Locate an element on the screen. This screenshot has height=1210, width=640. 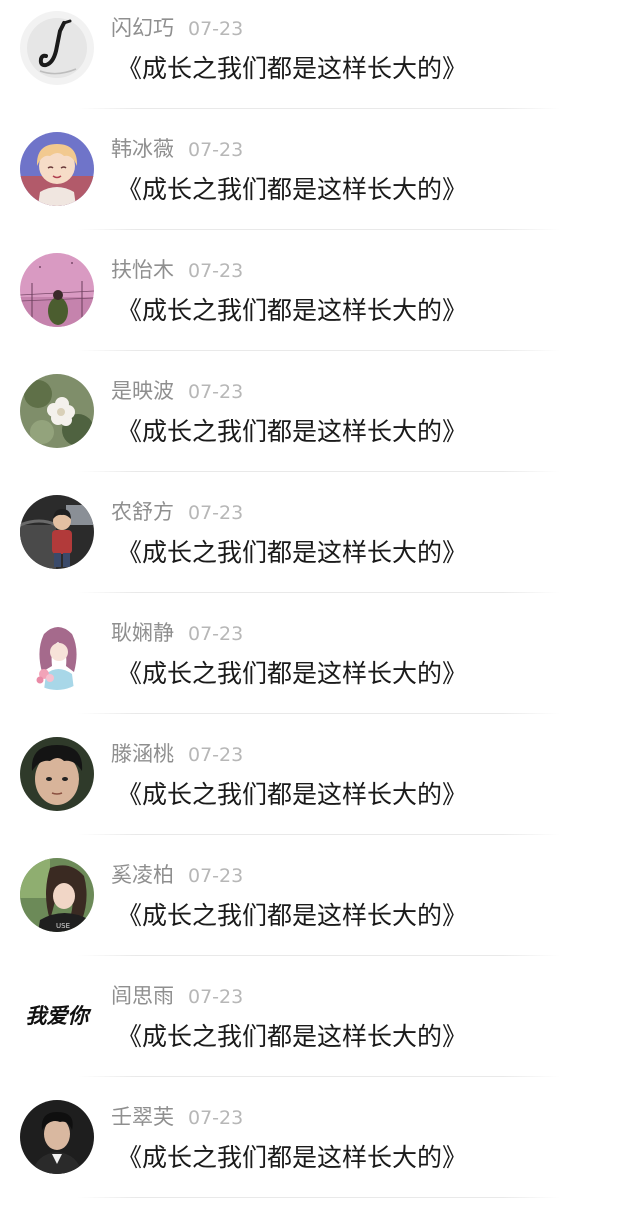
username: 滕涵桃 is located at coordinates (142, 754).